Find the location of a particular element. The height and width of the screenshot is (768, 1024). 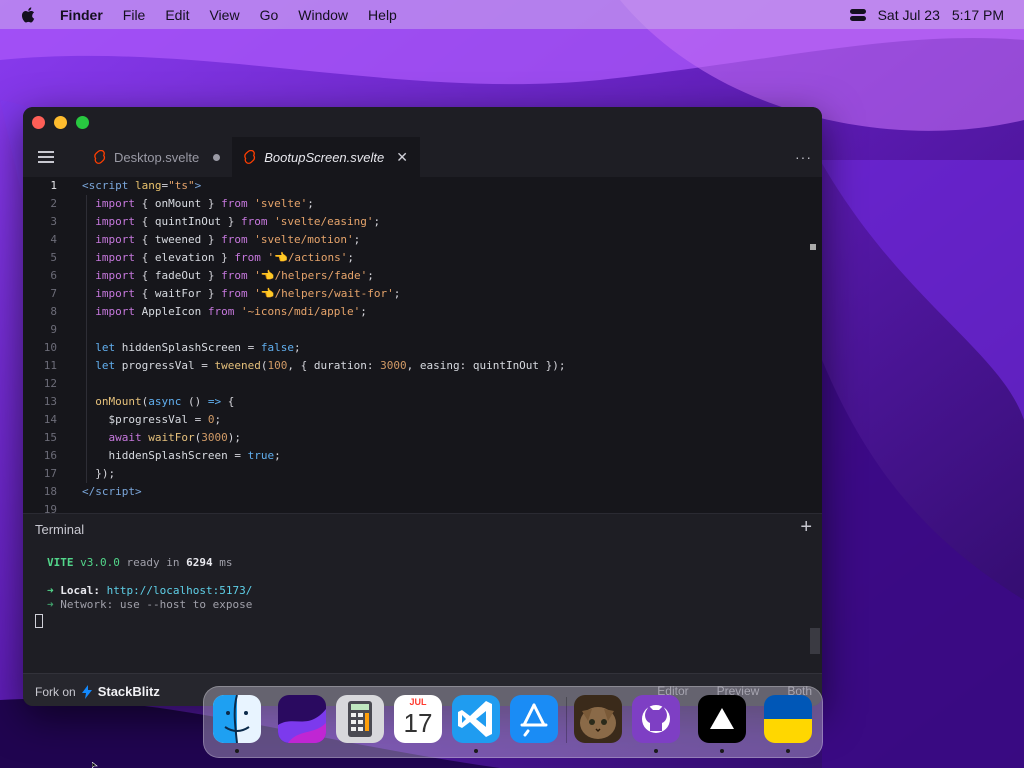

apple-logo-icon is located at coordinates (29, 15).